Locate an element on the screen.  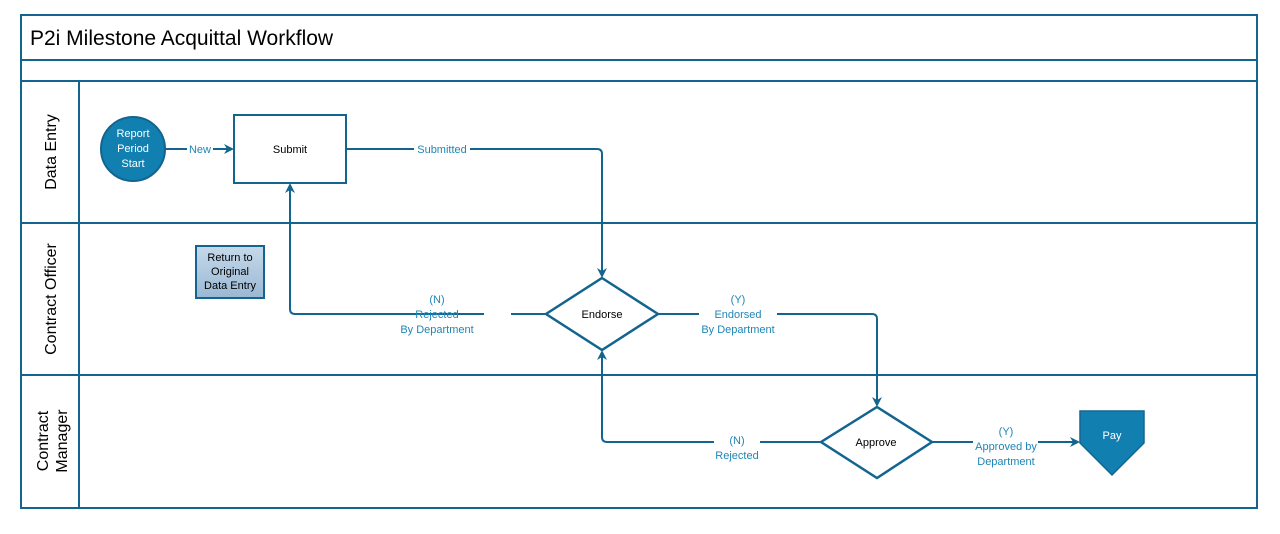
node-pay-label: Pay is located at coordinates (1112, 436).